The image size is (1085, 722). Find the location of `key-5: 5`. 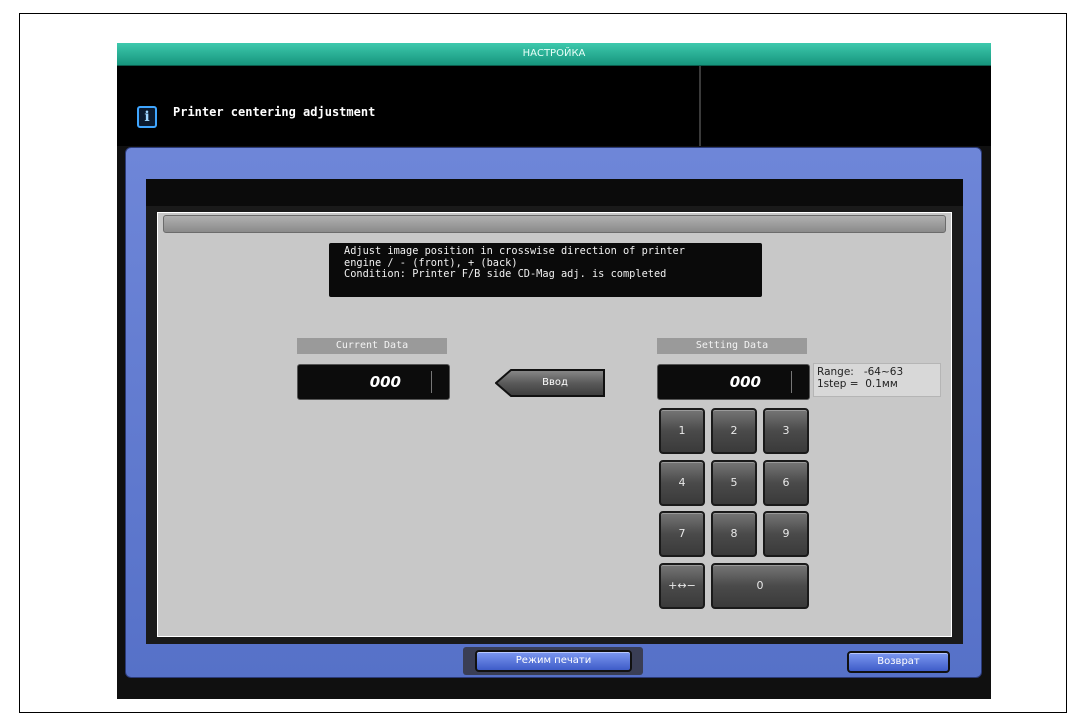

key-5: 5 is located at coordinates (734, 483).